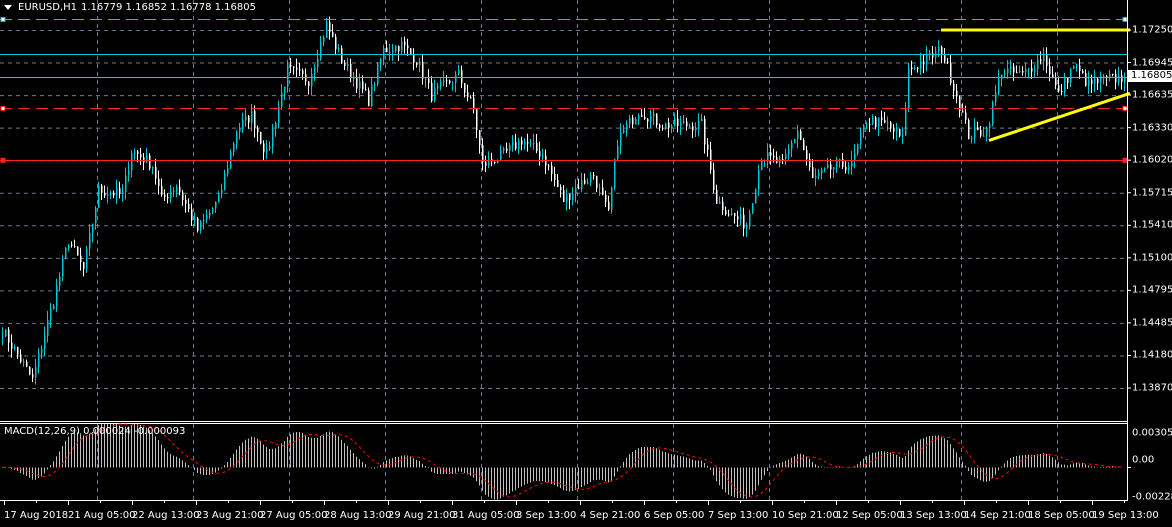 The width and height of the screenshot is (1172, 527). Describe the element at coordinates (8, 7) in the screenshot. I see `dropdown-triangle-icon` at that location.